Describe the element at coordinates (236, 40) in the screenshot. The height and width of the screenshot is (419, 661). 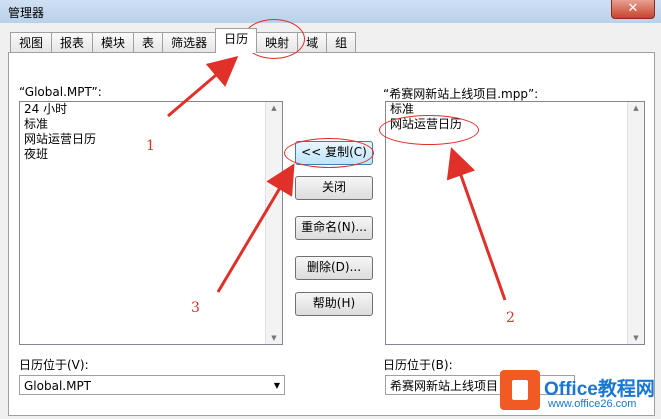
I see `tab-calendars: 日历` at that location.